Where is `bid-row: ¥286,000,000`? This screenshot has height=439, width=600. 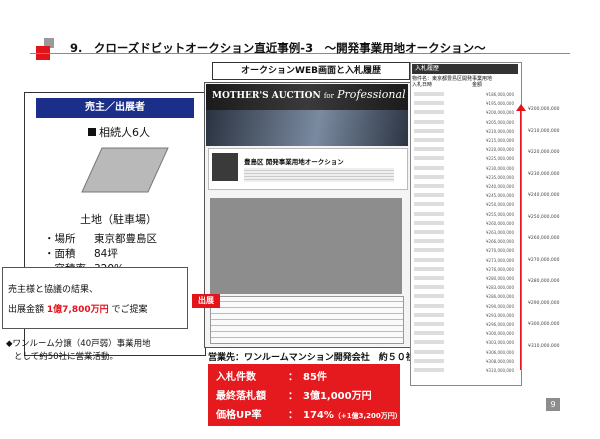 bid-row: ¥286,000,000 is located at coordinates (466, 296).